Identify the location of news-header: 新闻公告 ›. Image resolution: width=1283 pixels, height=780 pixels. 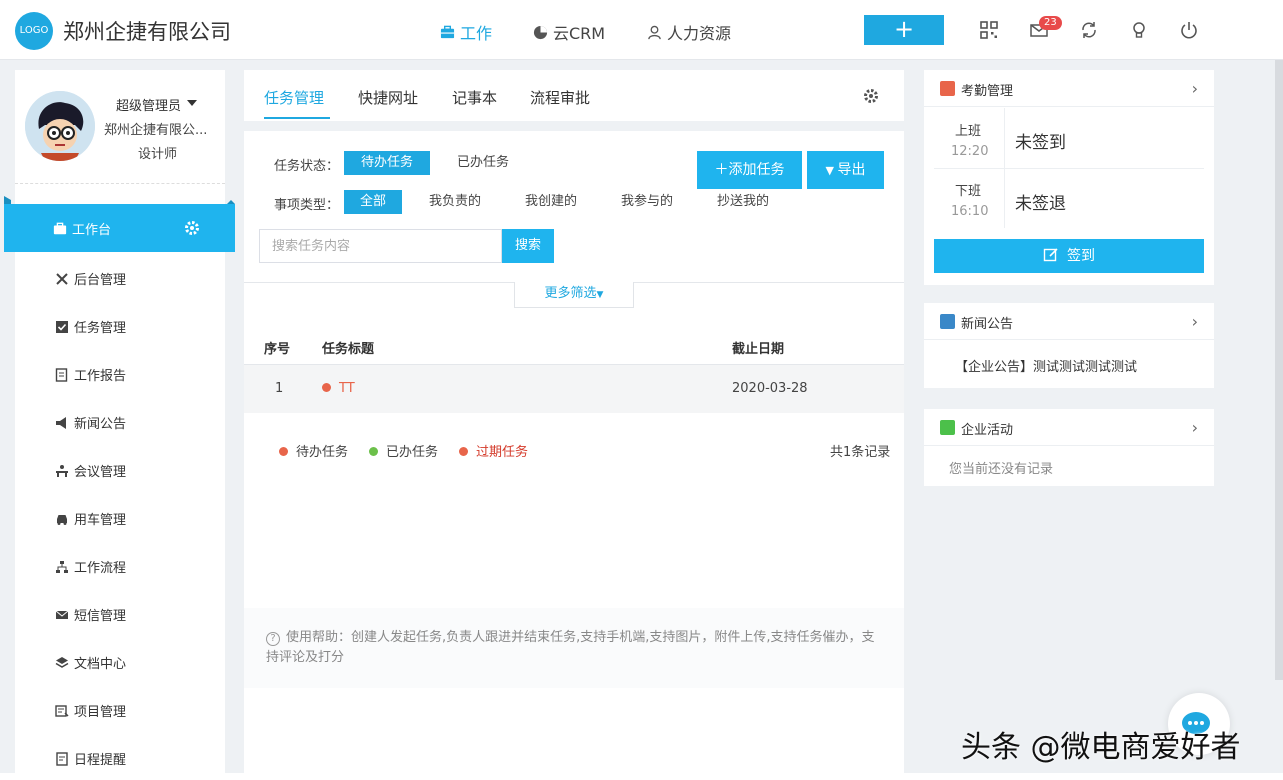
(1069, 321).